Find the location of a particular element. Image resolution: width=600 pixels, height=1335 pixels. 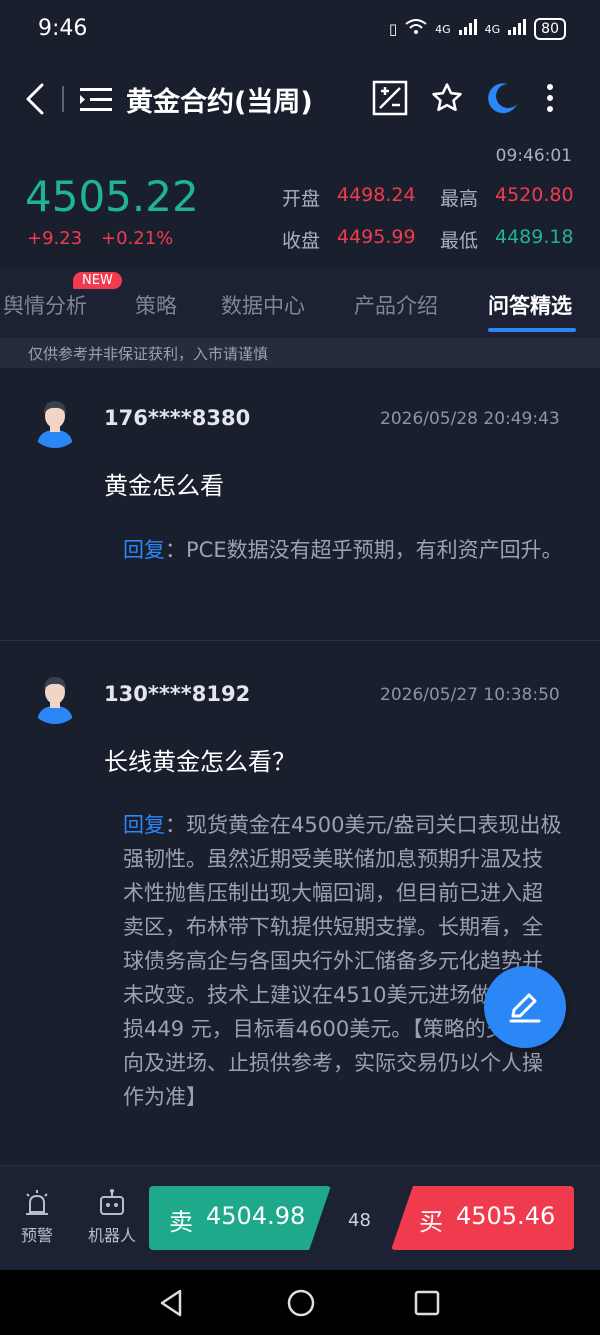

nav-back-icon is located at coordinates (172, 1305).